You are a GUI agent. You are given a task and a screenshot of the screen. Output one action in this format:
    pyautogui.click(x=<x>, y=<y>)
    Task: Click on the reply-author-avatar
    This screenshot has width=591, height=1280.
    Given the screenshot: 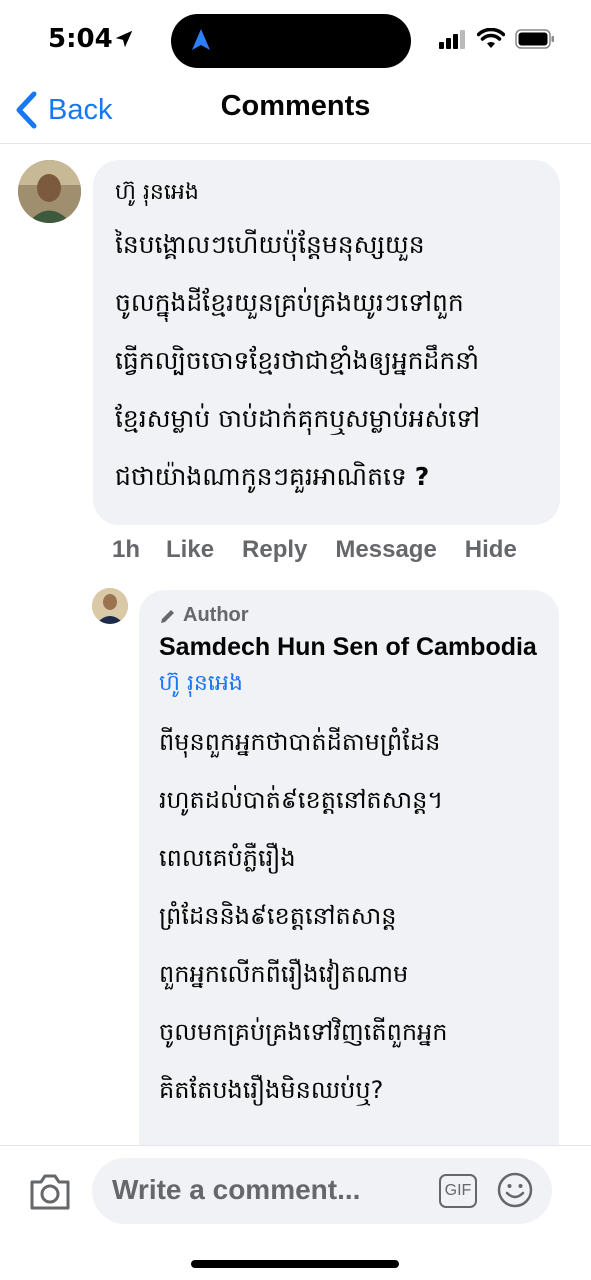 What is the action you would take?
    pyautogui.click(x=110, y=606)
    